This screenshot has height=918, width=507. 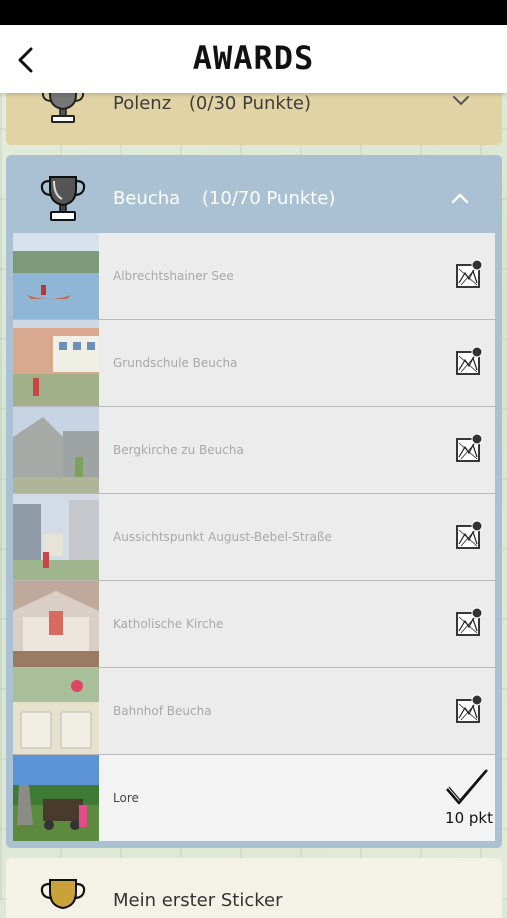 I want to click on list-item: Grundschule Beucha, so click(x=254, y=363).